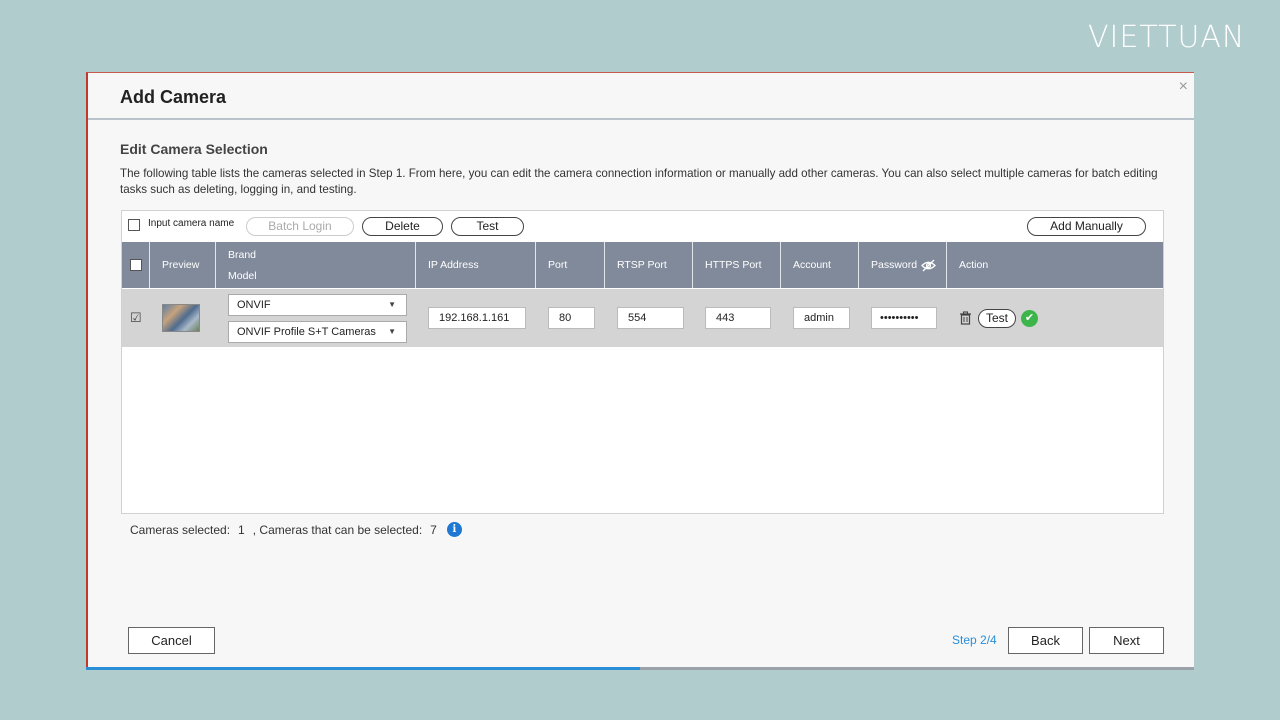 Image resolution: width=1280 pixels, height=720 pixels. Describe the element at coordinates (641, 119) in the screenshot. I see `title-divider` at that location.